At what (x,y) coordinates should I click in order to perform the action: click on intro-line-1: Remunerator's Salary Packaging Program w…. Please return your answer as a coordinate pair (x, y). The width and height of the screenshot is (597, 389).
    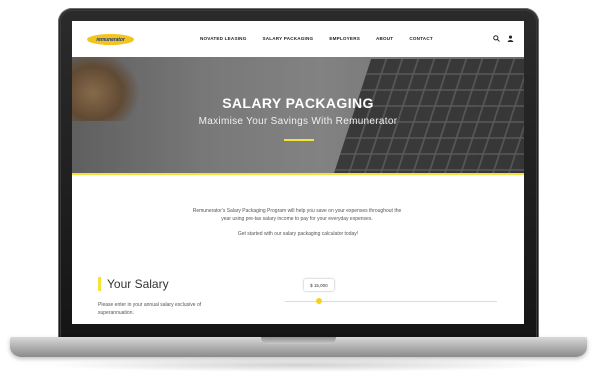
    Looking at the image, I should click on (297, 211).